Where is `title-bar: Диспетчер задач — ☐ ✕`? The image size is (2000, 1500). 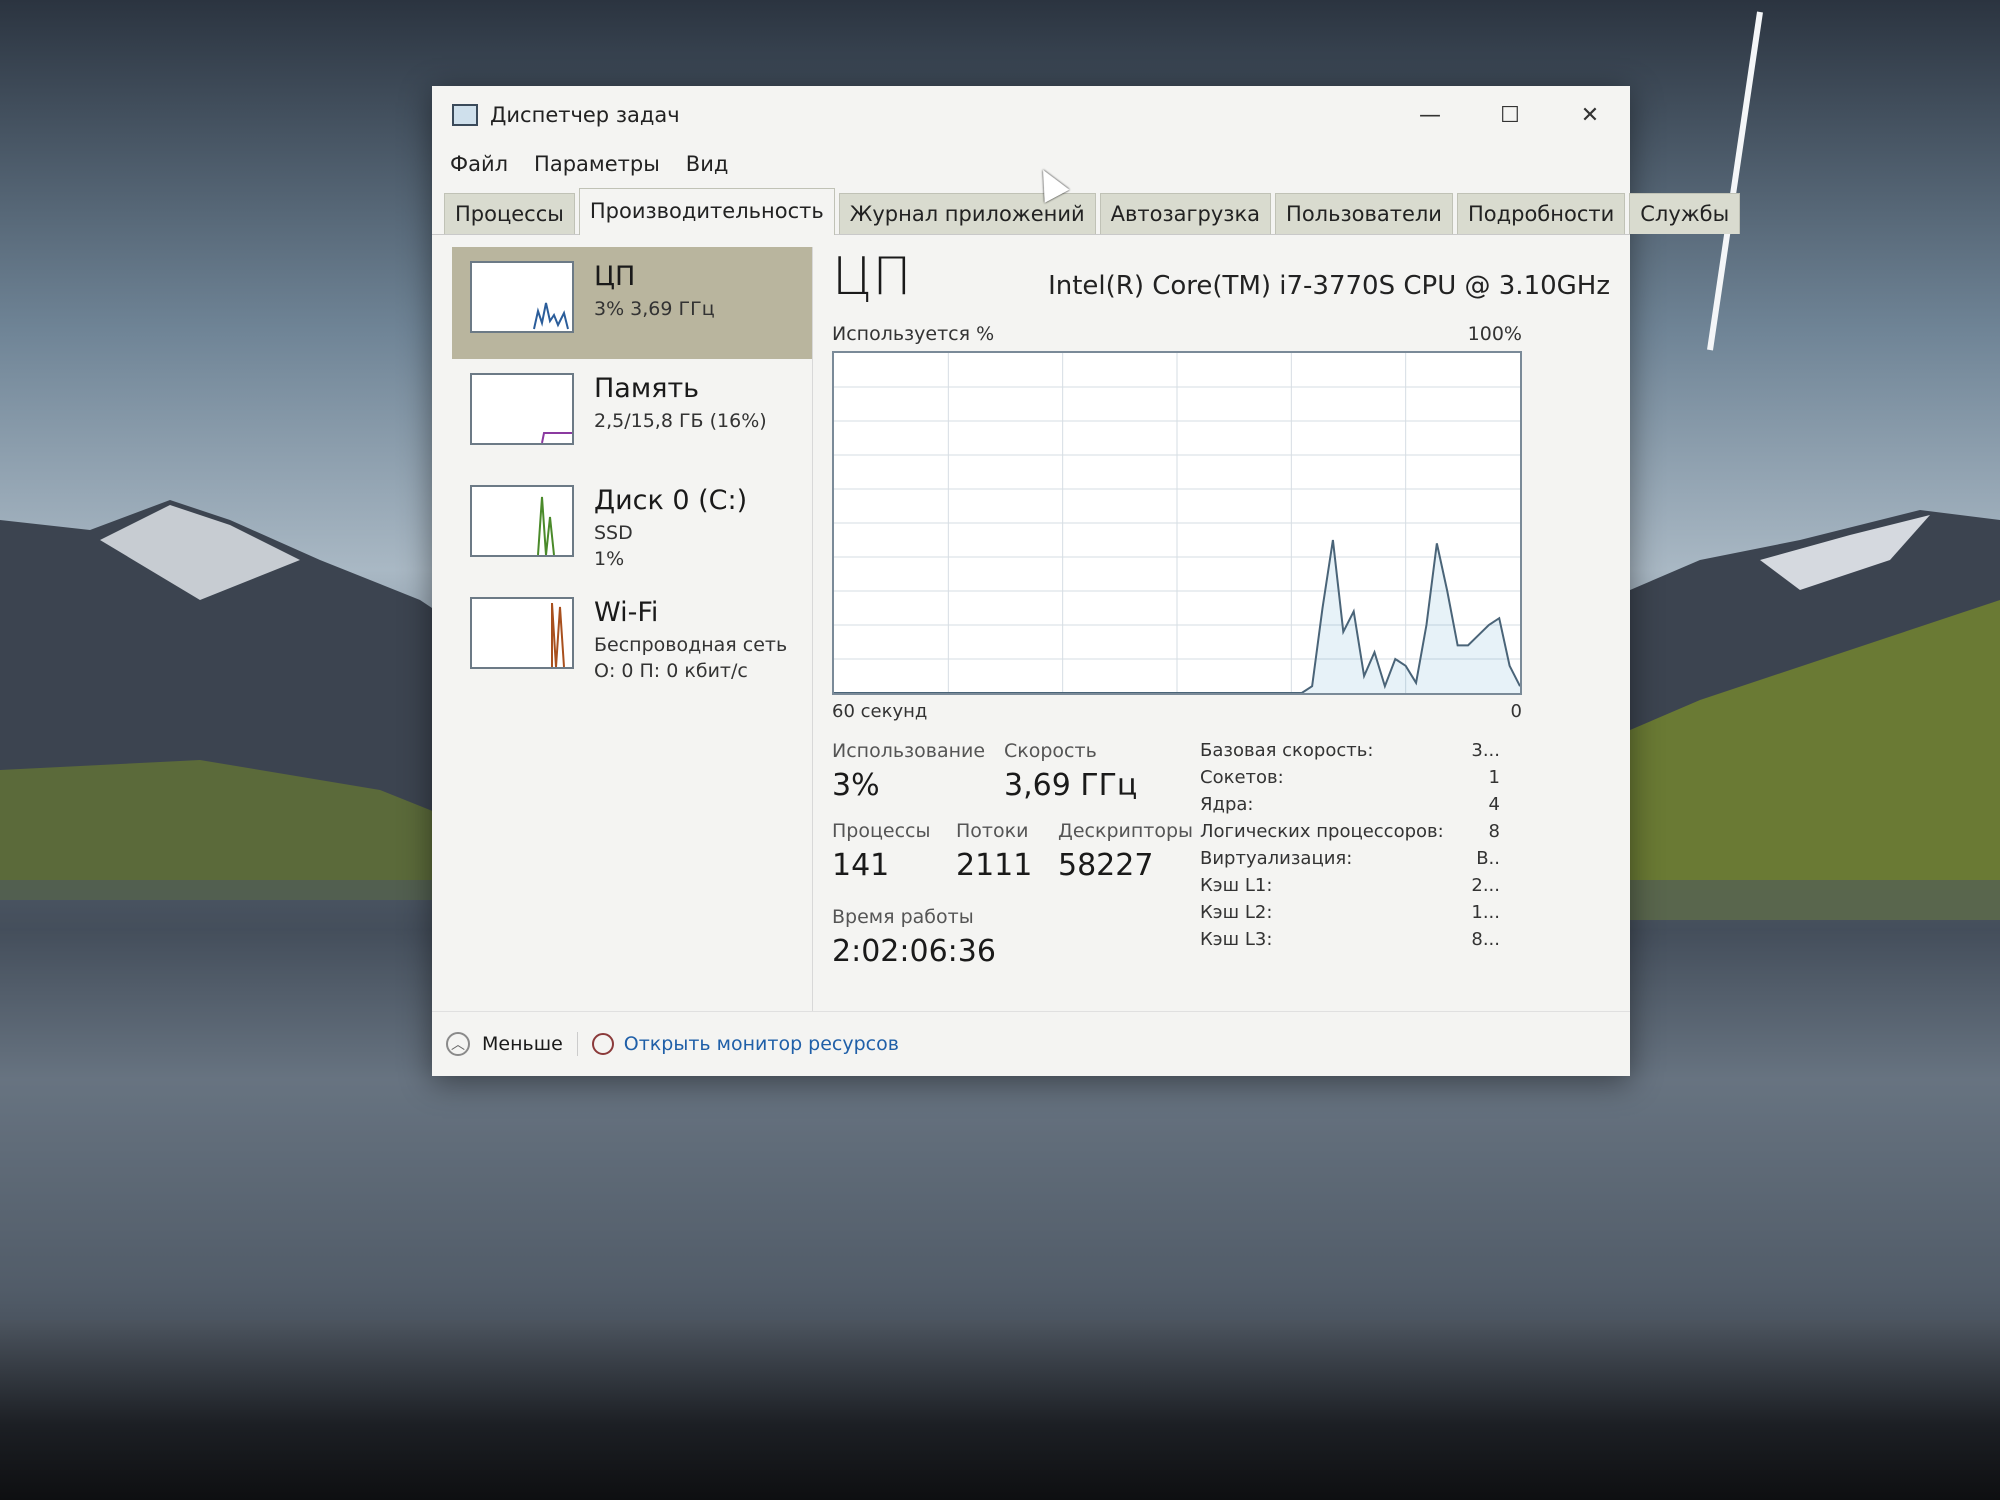 title-bar: Диспетчер задач — ☐ ✕ is located at coordinates (1031, 115).